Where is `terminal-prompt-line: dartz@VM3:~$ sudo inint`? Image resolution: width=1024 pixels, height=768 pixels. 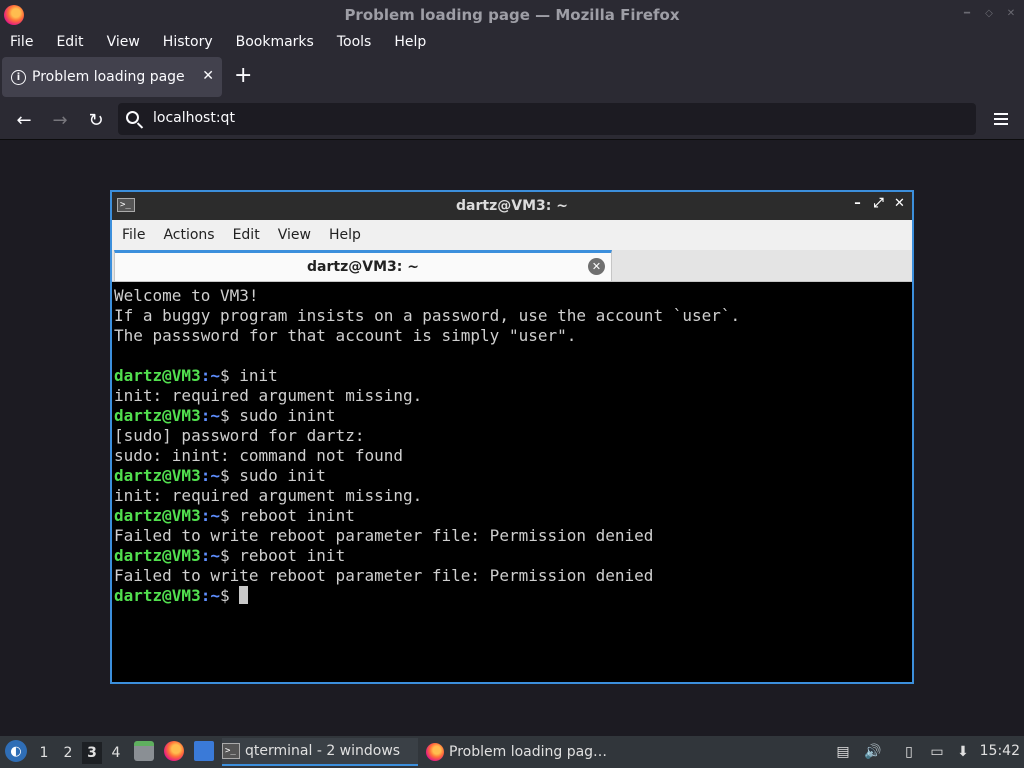
terminal-prompt-line: dartz@VM3:~$ sudo inint is located at coordinates (512, 416).